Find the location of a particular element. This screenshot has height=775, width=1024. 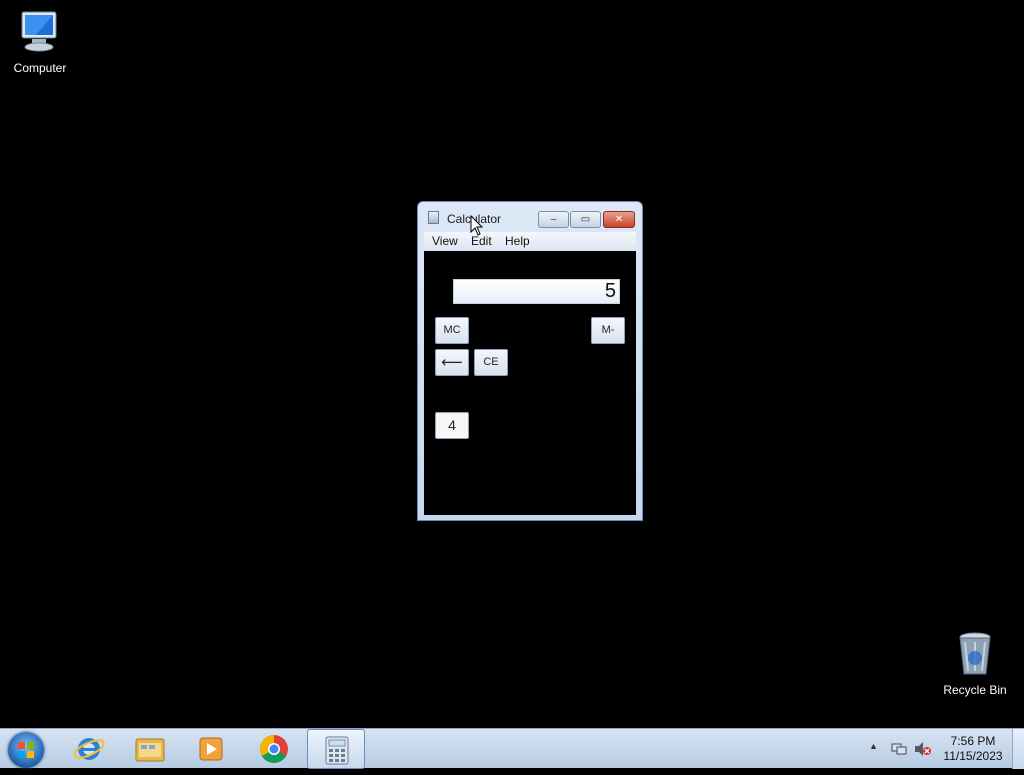

menu-view: View is located at coordinates (445, 241).